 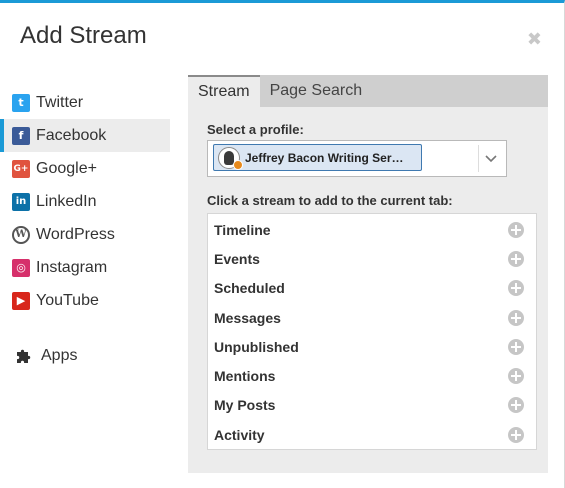 What do you see at coordinates (372, 288) in the screenshot?
I see `stream-row-scheduled: Scheduled` at bounding box center [372, 288].